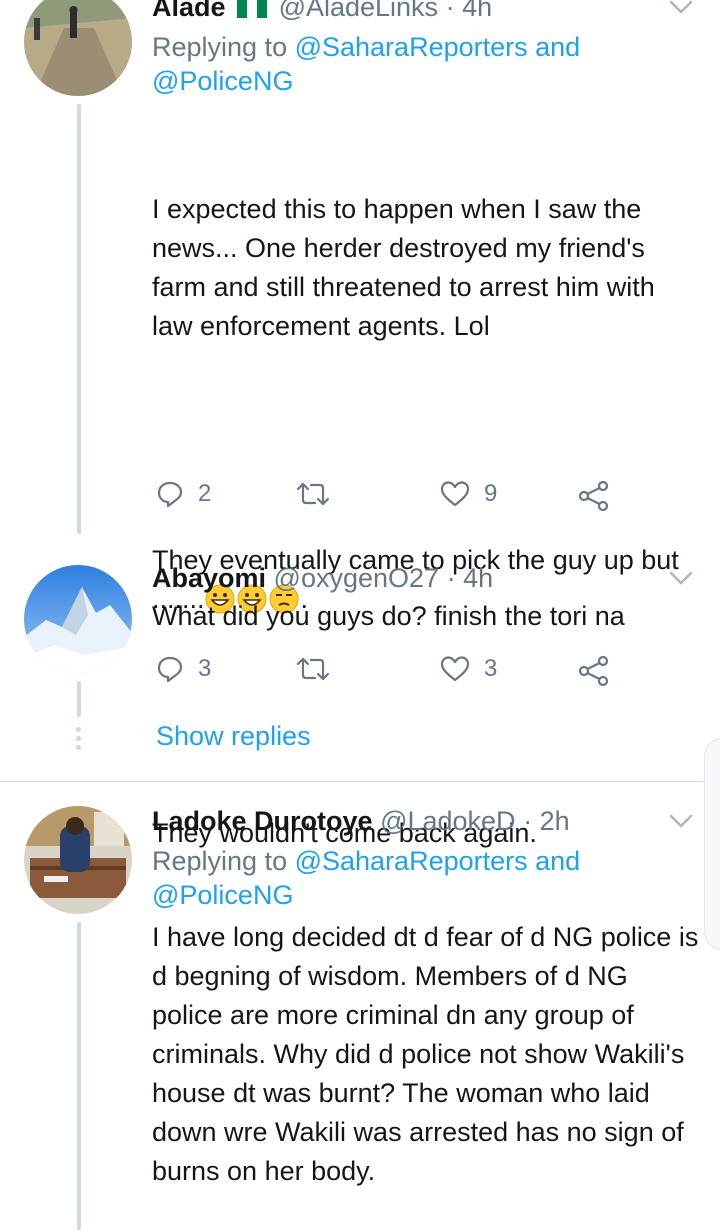 The image size is (720, 1230). I want to click on handle: @LadokeD, so click(448, 821).